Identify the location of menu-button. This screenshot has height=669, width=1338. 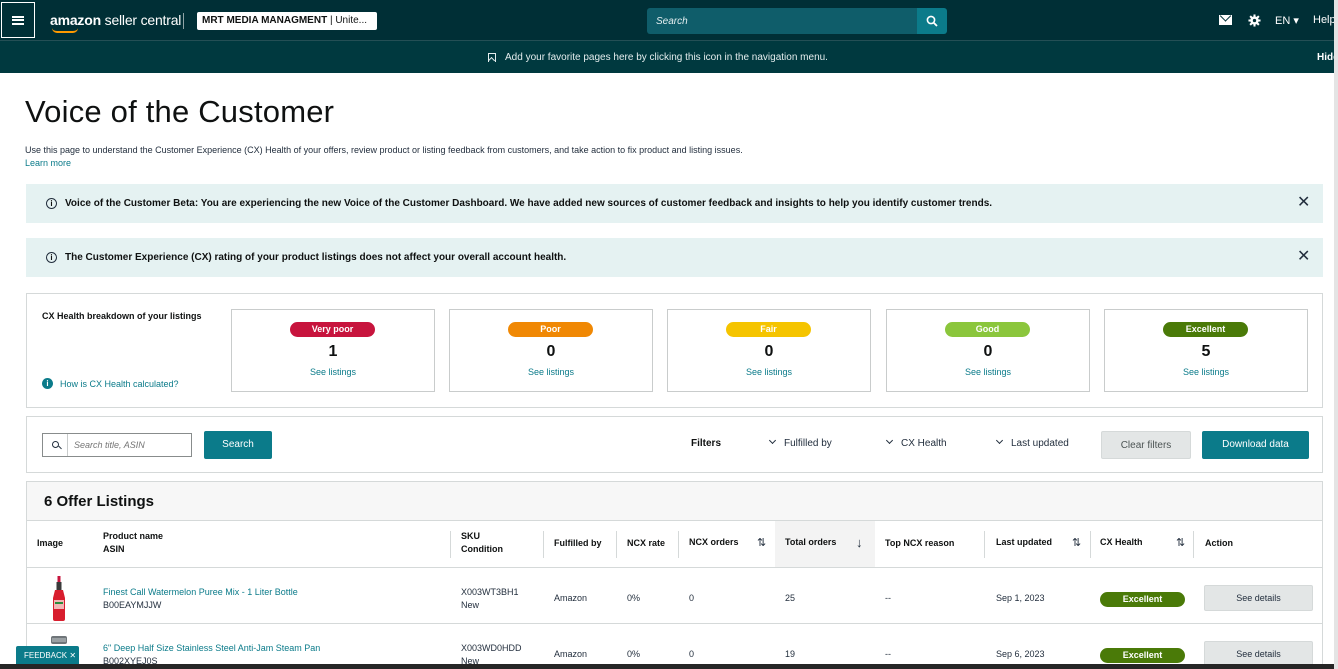
(18, 20).